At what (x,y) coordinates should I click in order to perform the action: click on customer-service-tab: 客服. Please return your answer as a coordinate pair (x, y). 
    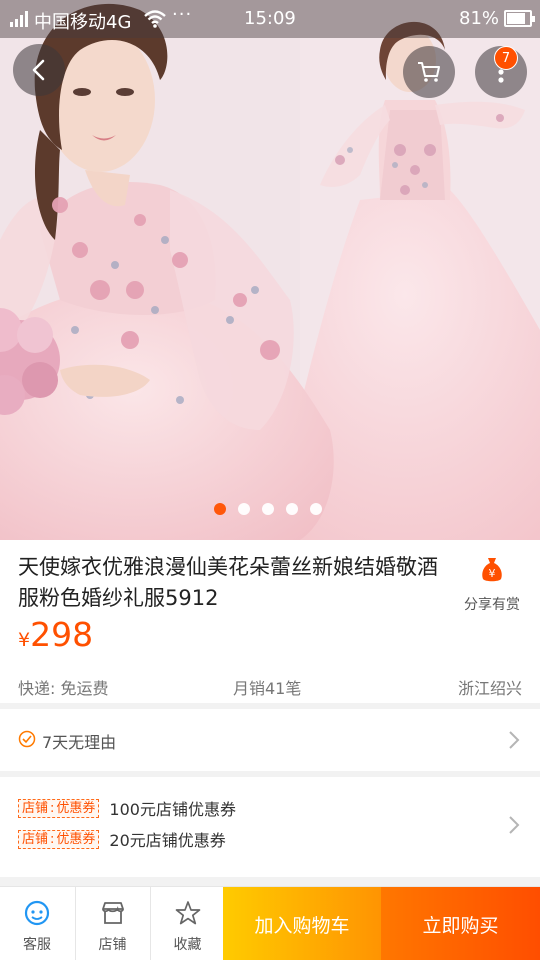
    Looking at the image, I should click on (37, 923).